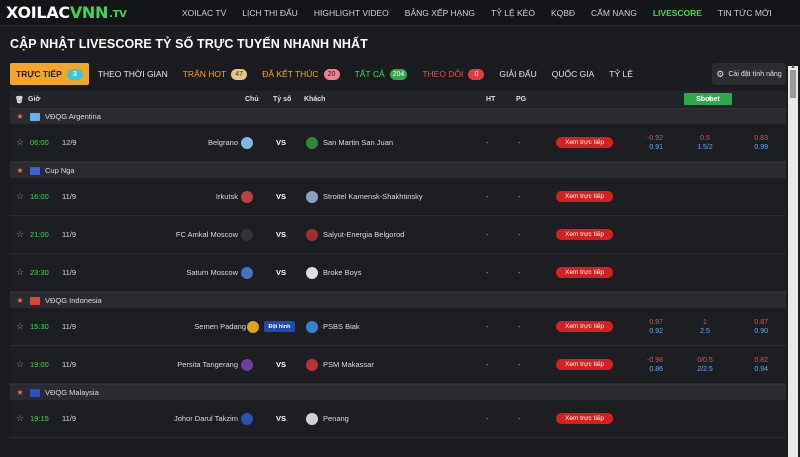  Describe the element at coordinates (677, 13) in the screenshot. I see `nav-livescore: LIVESCORE` at that location.